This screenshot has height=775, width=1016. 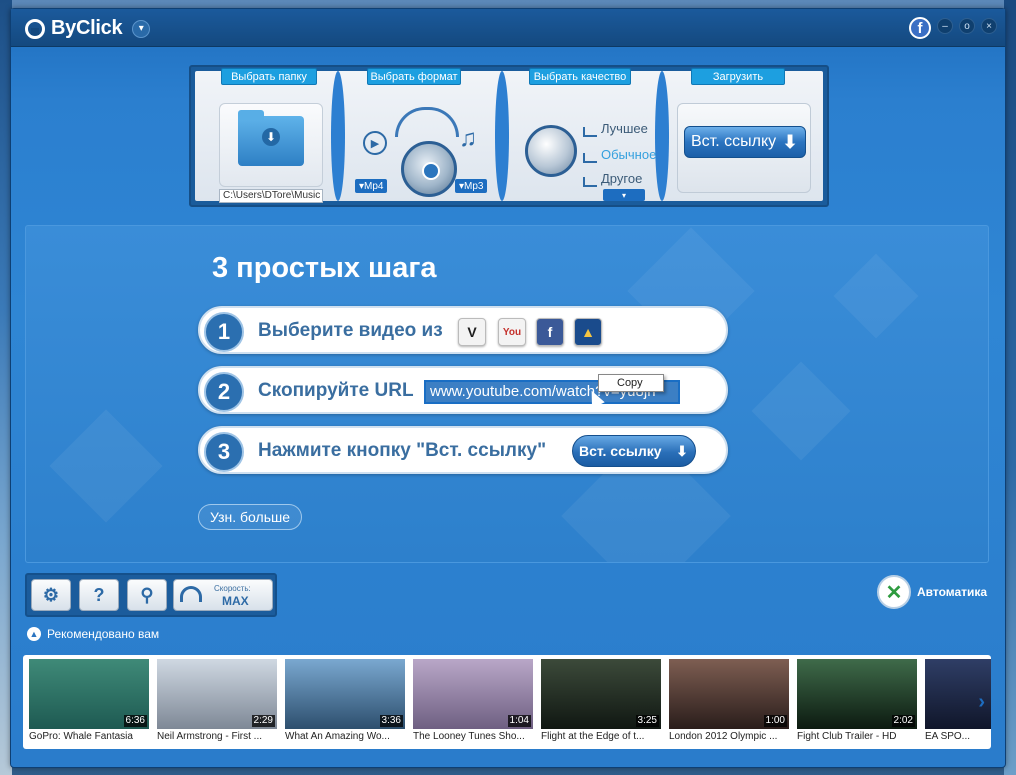 What do you see at coordinates (263, 721) in the screenshot?
I see `video-duration: 2:29` at bounding box center [263, 721].